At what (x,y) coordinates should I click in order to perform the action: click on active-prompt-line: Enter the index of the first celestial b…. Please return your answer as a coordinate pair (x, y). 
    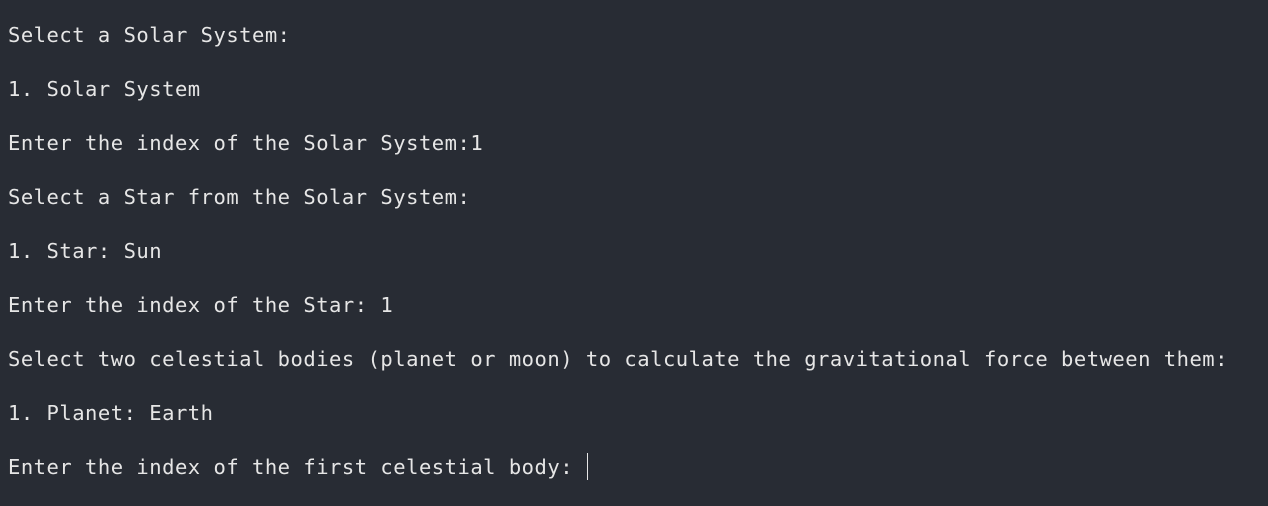
    Looking at the image, I should click on (638, 476).